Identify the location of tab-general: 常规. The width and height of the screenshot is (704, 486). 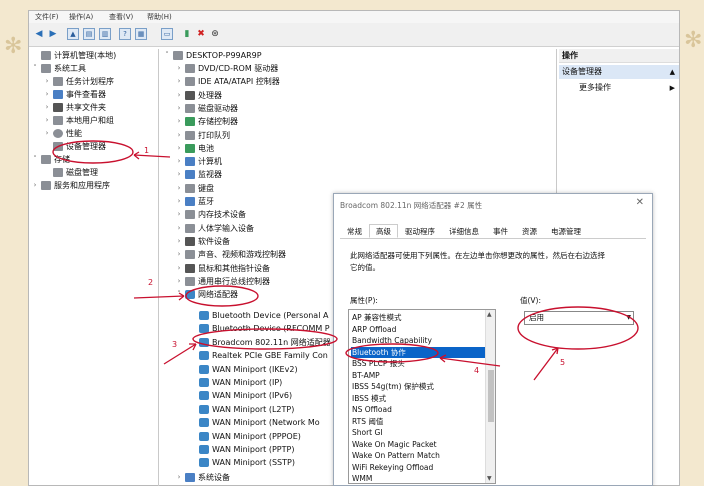
(354, 231).